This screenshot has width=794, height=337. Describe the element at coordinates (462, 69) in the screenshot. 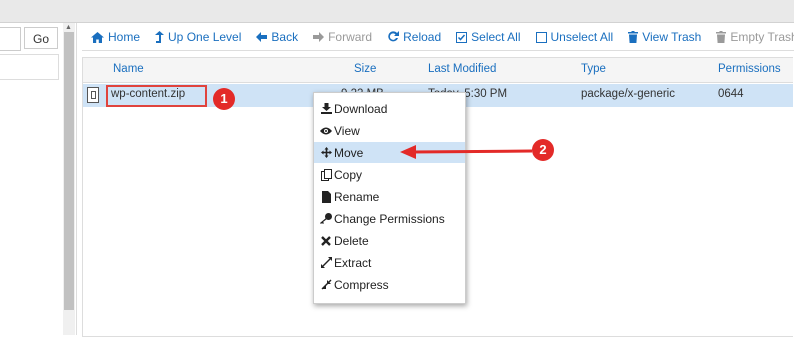

I see `column-header-modified: Last Modified` at that location.